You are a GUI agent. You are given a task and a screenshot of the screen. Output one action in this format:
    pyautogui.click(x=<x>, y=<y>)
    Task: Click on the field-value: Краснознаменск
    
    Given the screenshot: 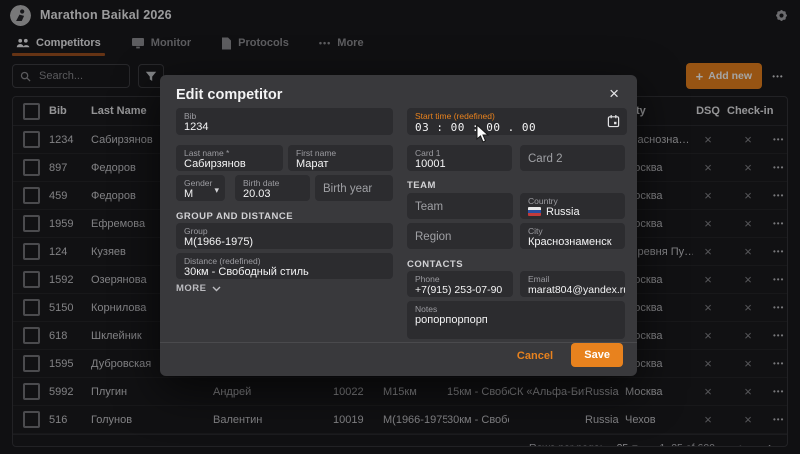 What is the action you would take?
    pyautogui.click(x=570, y=242)
    